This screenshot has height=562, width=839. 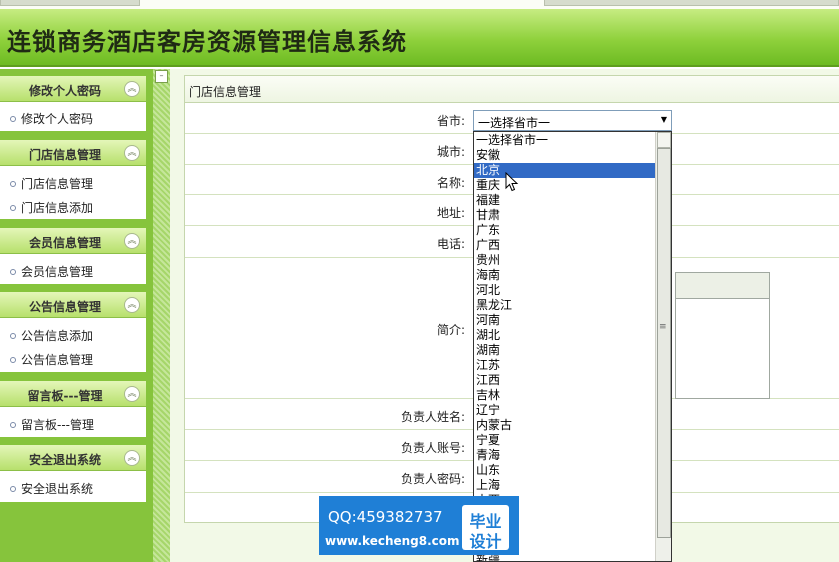 What do you see at coordinates (450, 183) in the screenshot?
I see `field-label: 名称:` at bounding box center [450, 183].